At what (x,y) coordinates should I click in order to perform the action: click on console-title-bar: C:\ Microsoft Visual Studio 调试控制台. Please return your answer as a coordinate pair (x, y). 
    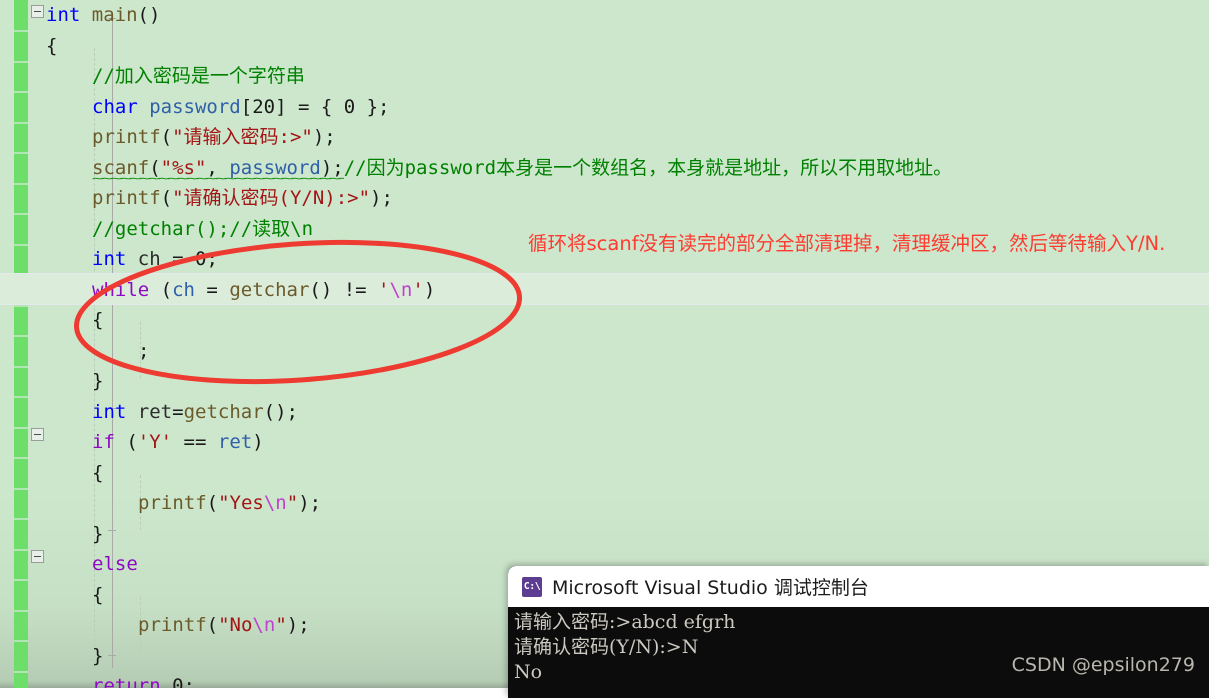
    Looking at the image, I should click on (858, 586).